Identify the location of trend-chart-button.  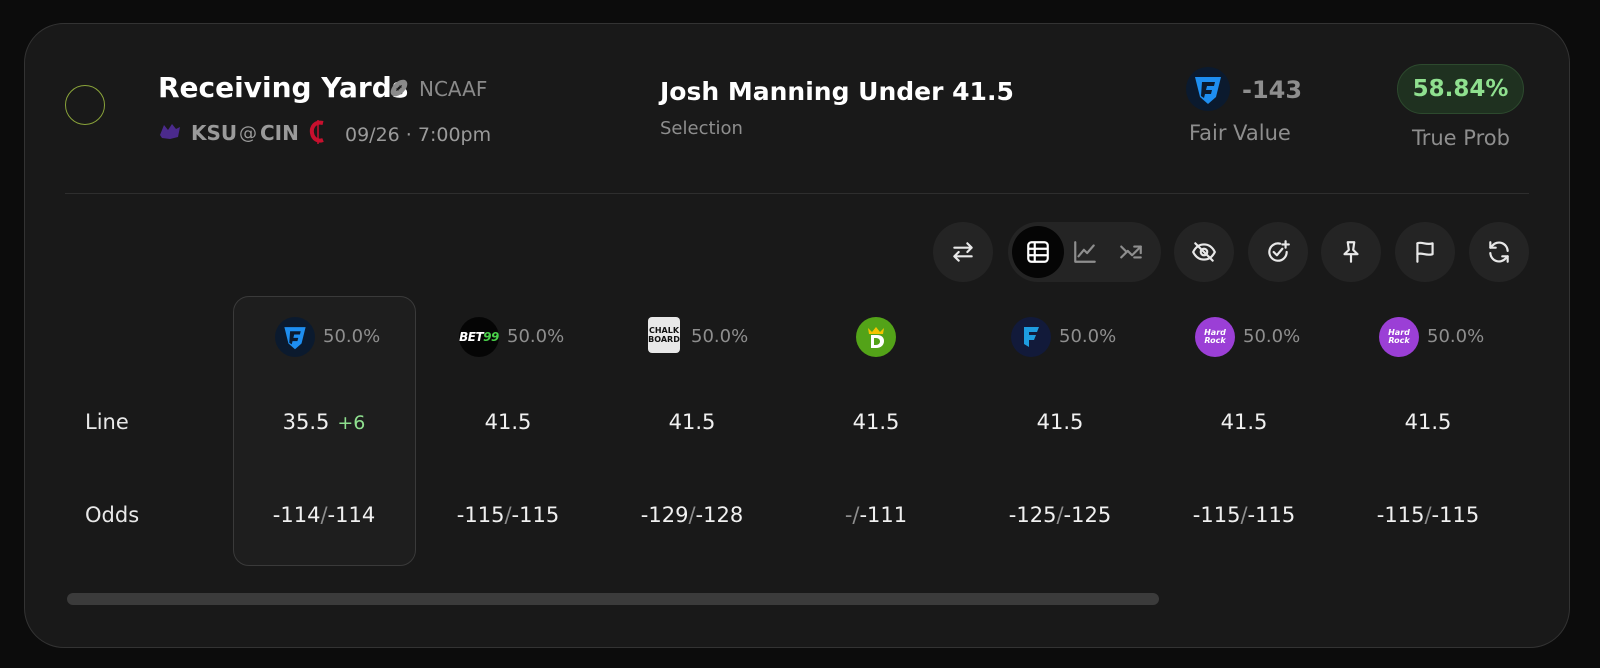
(1131, 252).